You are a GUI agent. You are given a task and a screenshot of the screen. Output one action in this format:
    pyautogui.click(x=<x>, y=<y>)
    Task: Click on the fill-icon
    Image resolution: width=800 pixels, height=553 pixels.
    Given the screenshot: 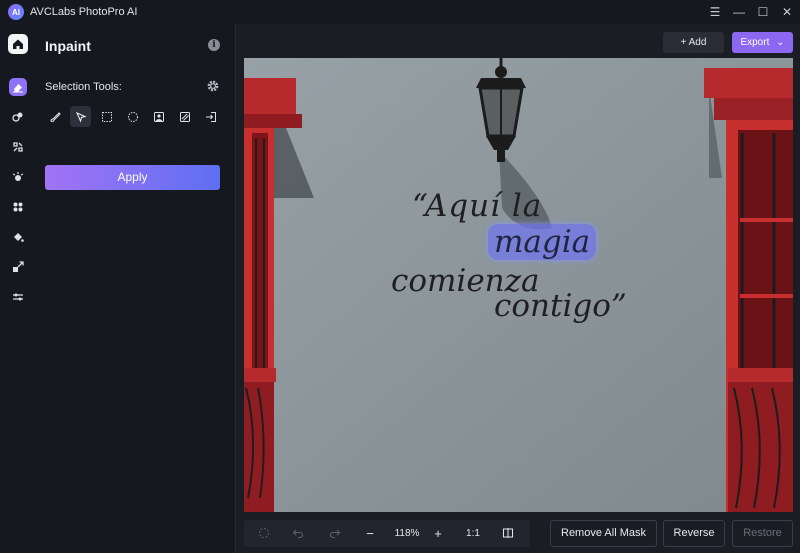 What is the action you would take?
    pyautogui.click(x=18, y=237)
    